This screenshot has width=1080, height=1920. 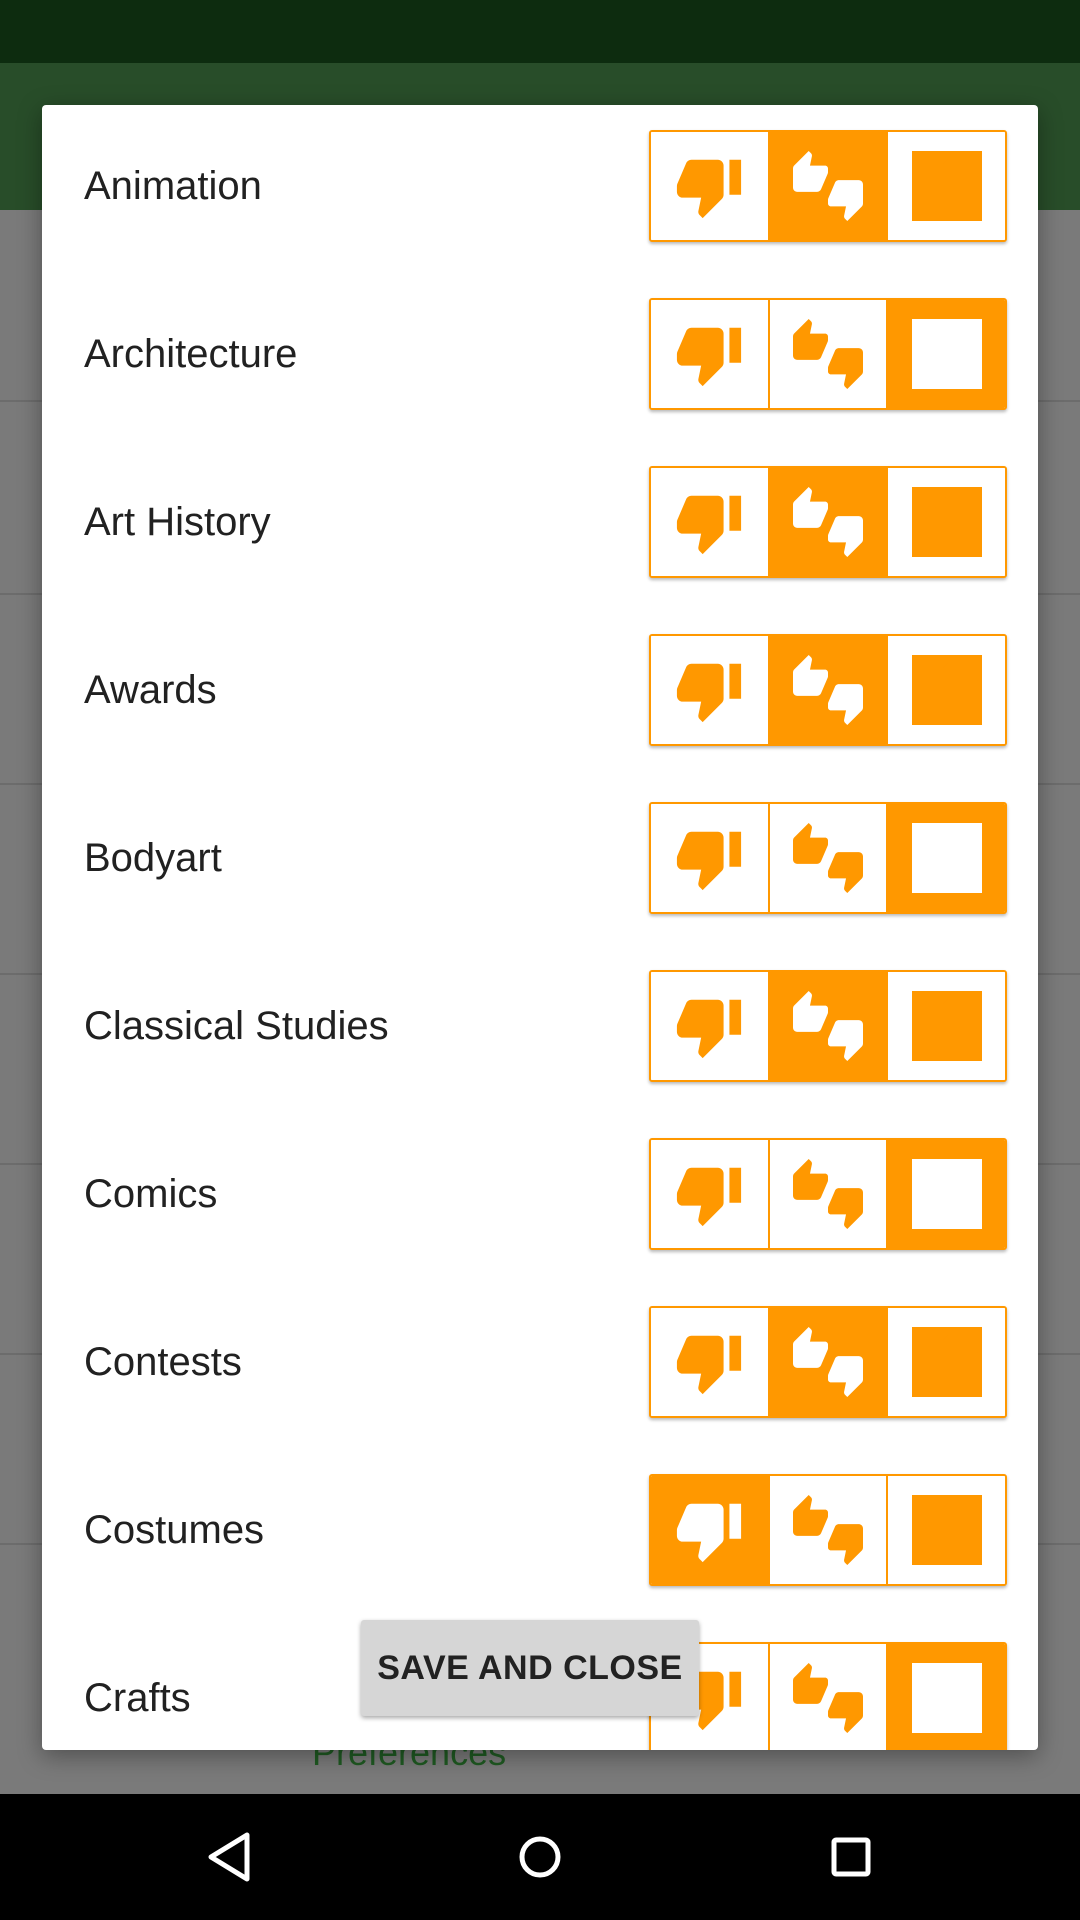 What do you see at coordinates (153, 858) in the screenshot?
I see `category-label: Bodyart` at bounding box center [153, 858].